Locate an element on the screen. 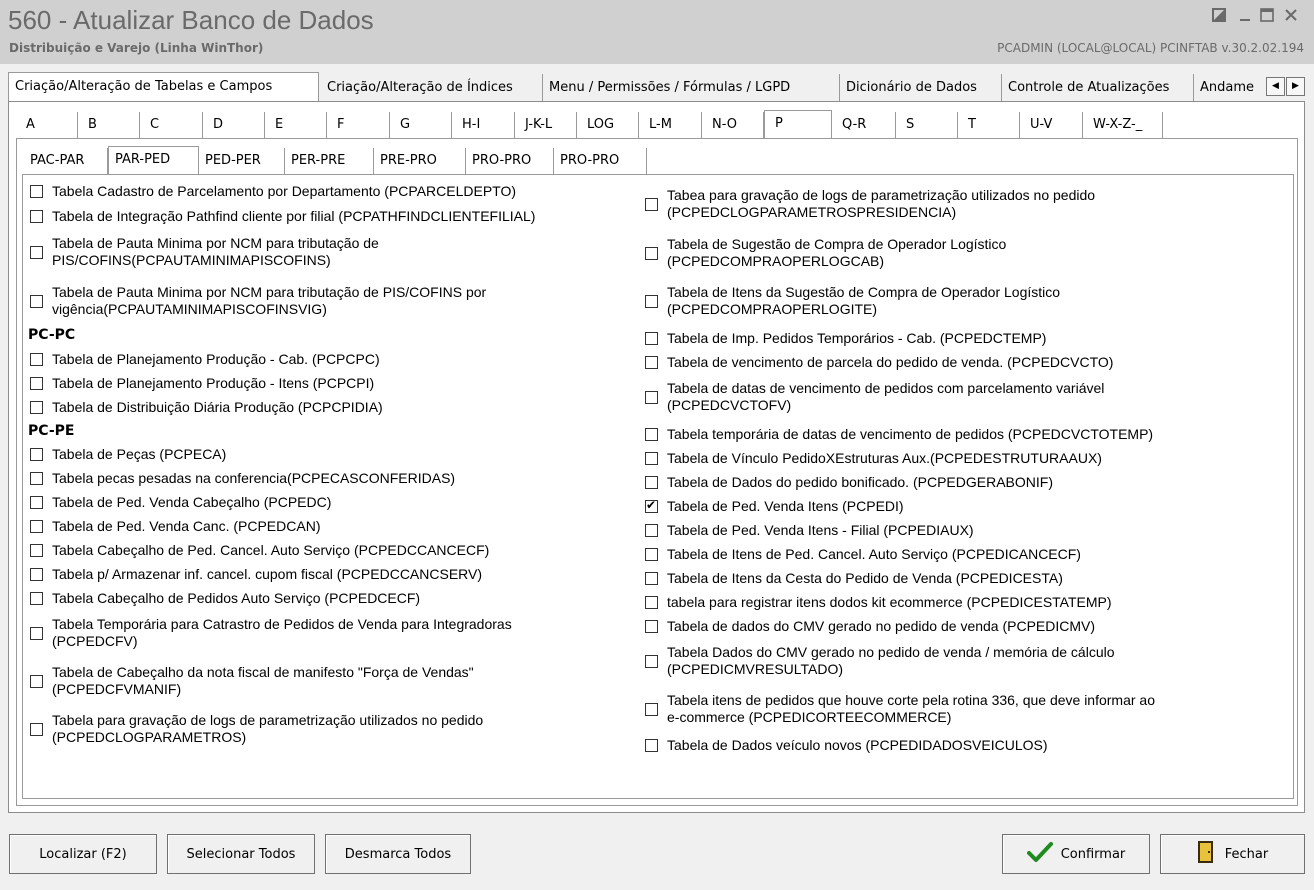  tab-letter-g: G is located at coordinates (421, 125).